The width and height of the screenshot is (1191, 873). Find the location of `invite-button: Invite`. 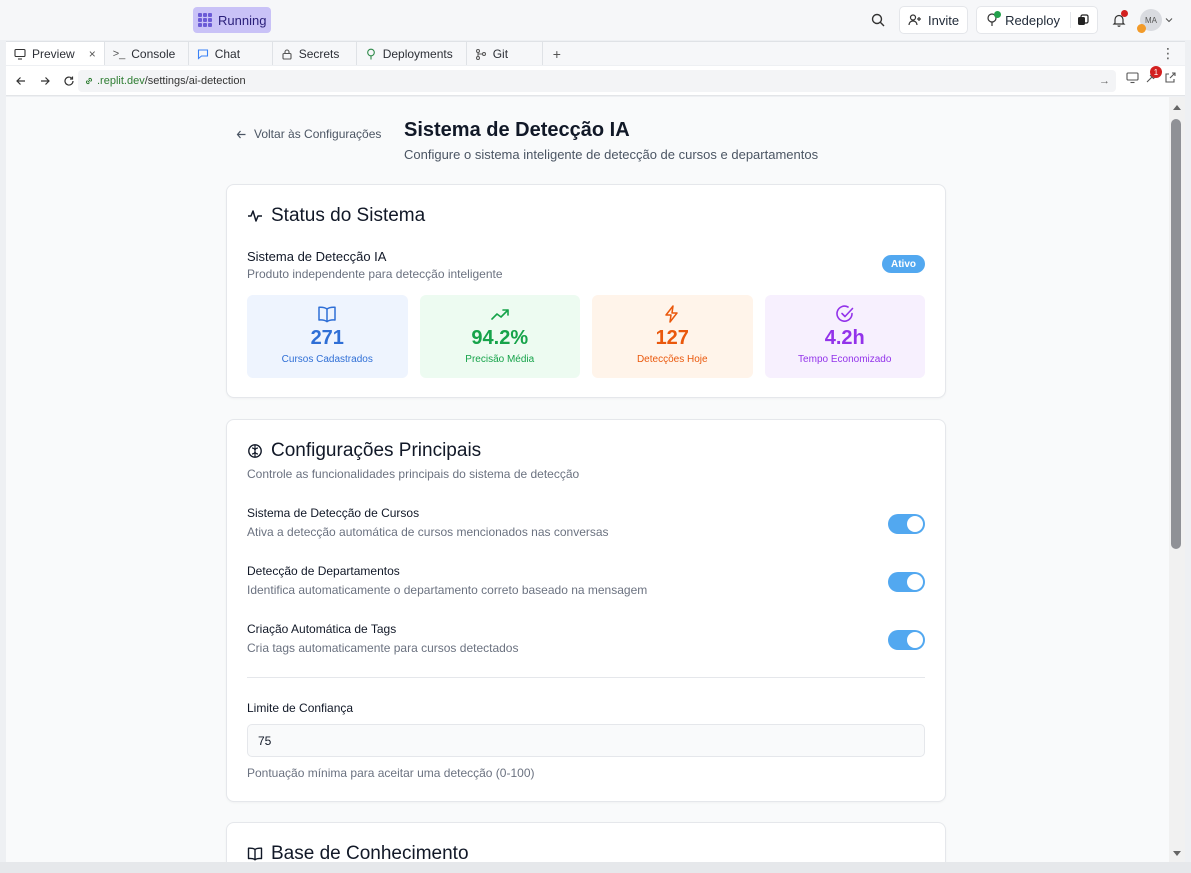

invite-button: Invite is located at coordinates (933, 20).